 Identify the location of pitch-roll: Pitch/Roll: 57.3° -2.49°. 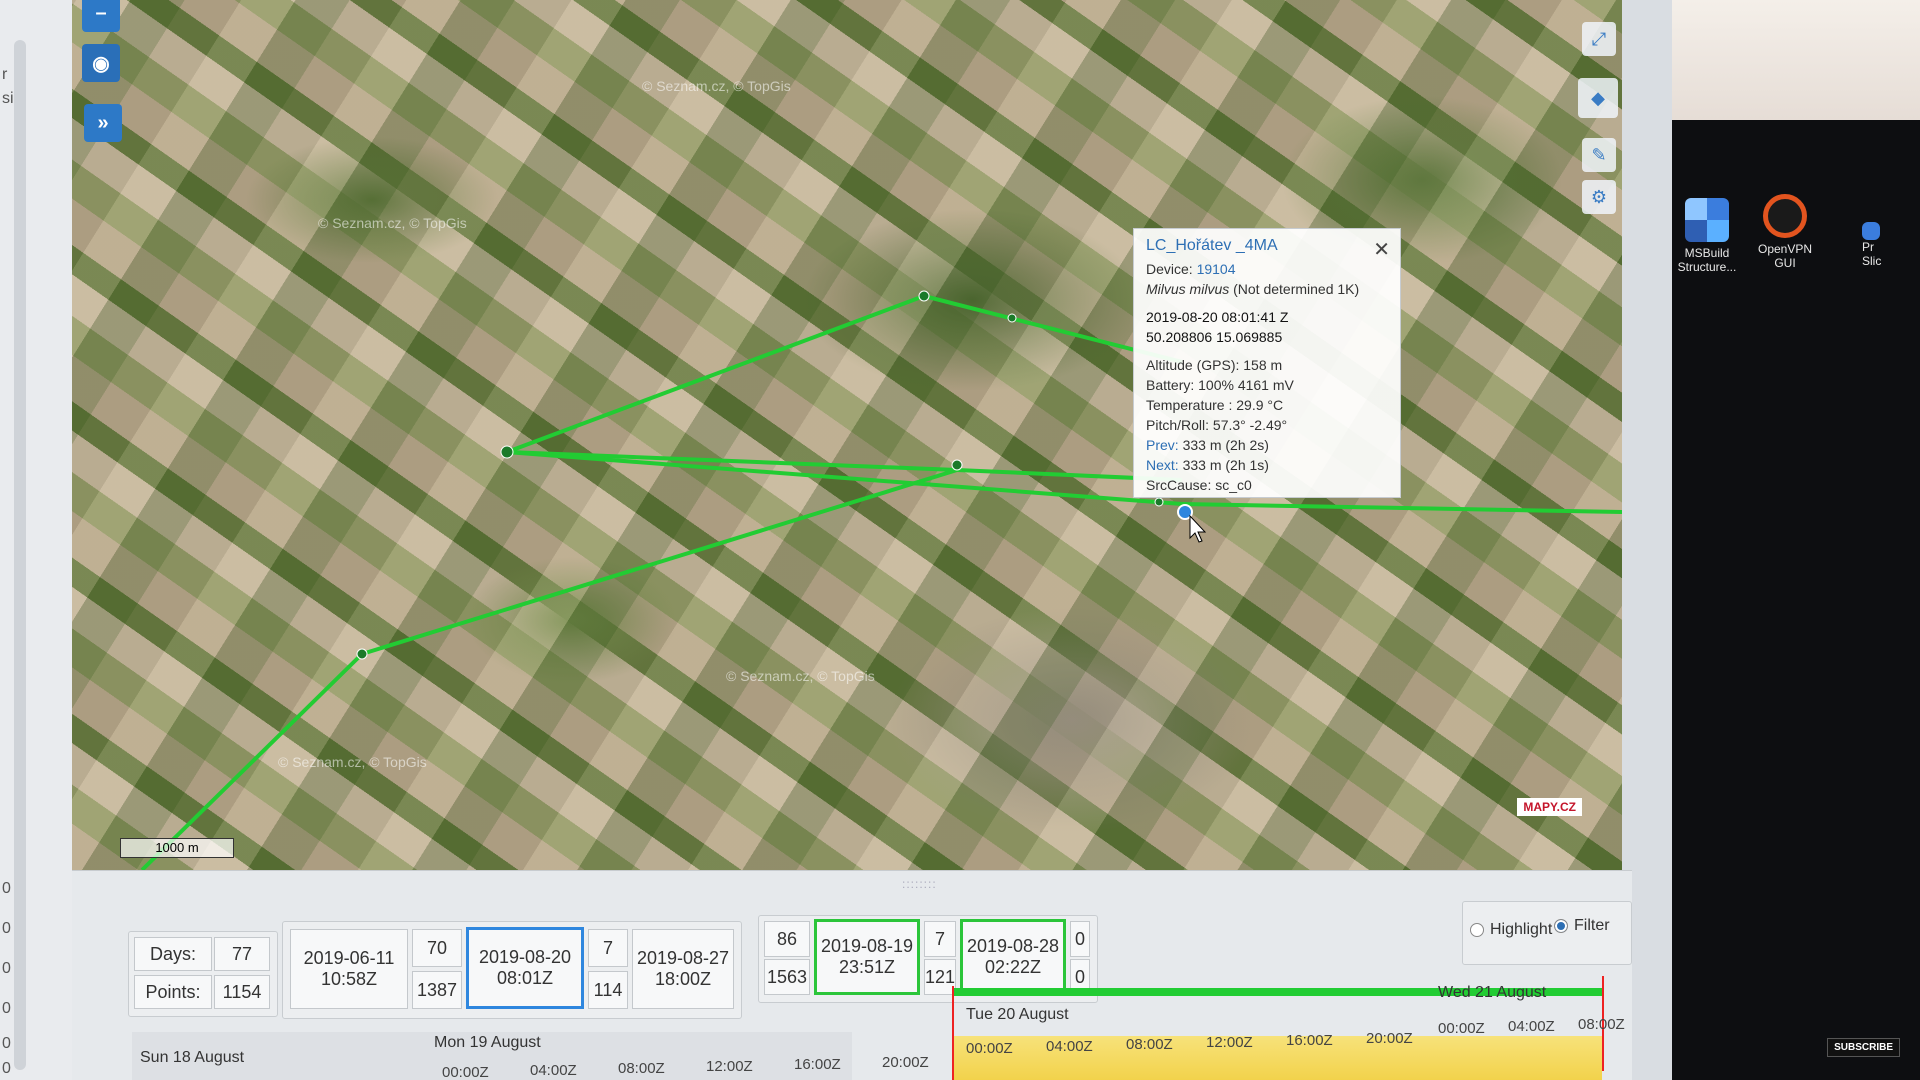
(1217, 425).